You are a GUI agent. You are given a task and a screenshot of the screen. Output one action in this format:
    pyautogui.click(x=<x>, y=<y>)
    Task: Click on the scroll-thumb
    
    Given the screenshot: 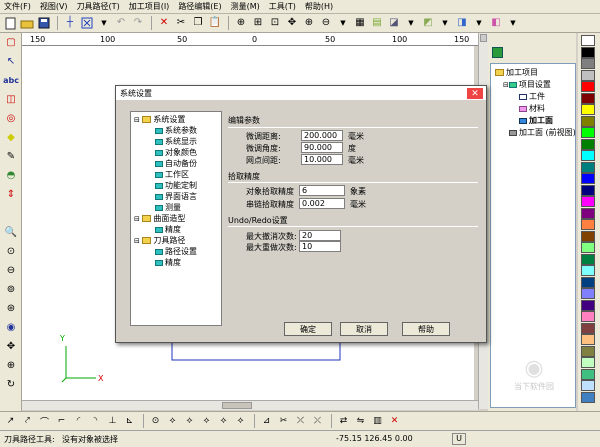 What is the action you would take?
    pyautogui.click(x=237, y=405)
    